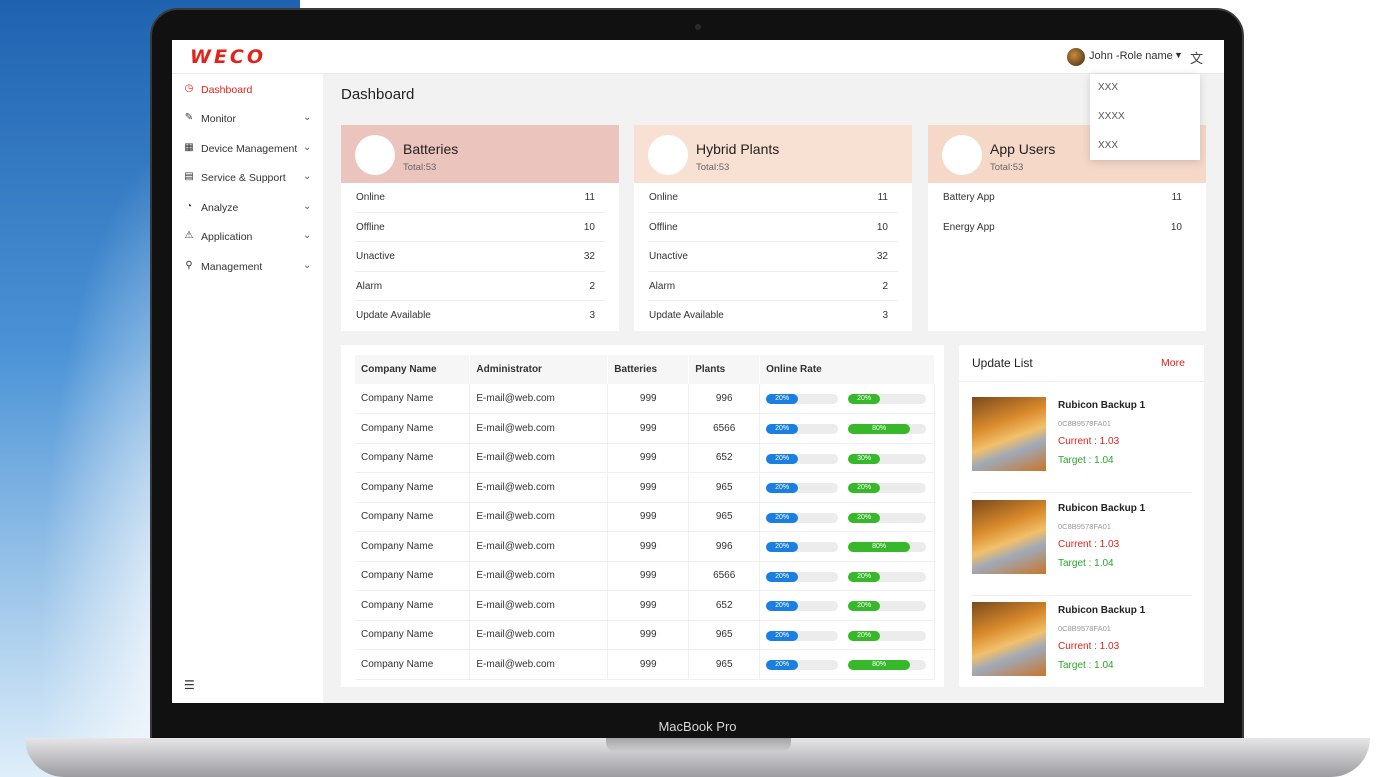 This screenshot has height=777, width=1379. What do you see at coordinates (247, 91) in the screenshot?
I see `sidebar-item-dashboard: ◷ Dashboard` at bounding box center [247, 91].